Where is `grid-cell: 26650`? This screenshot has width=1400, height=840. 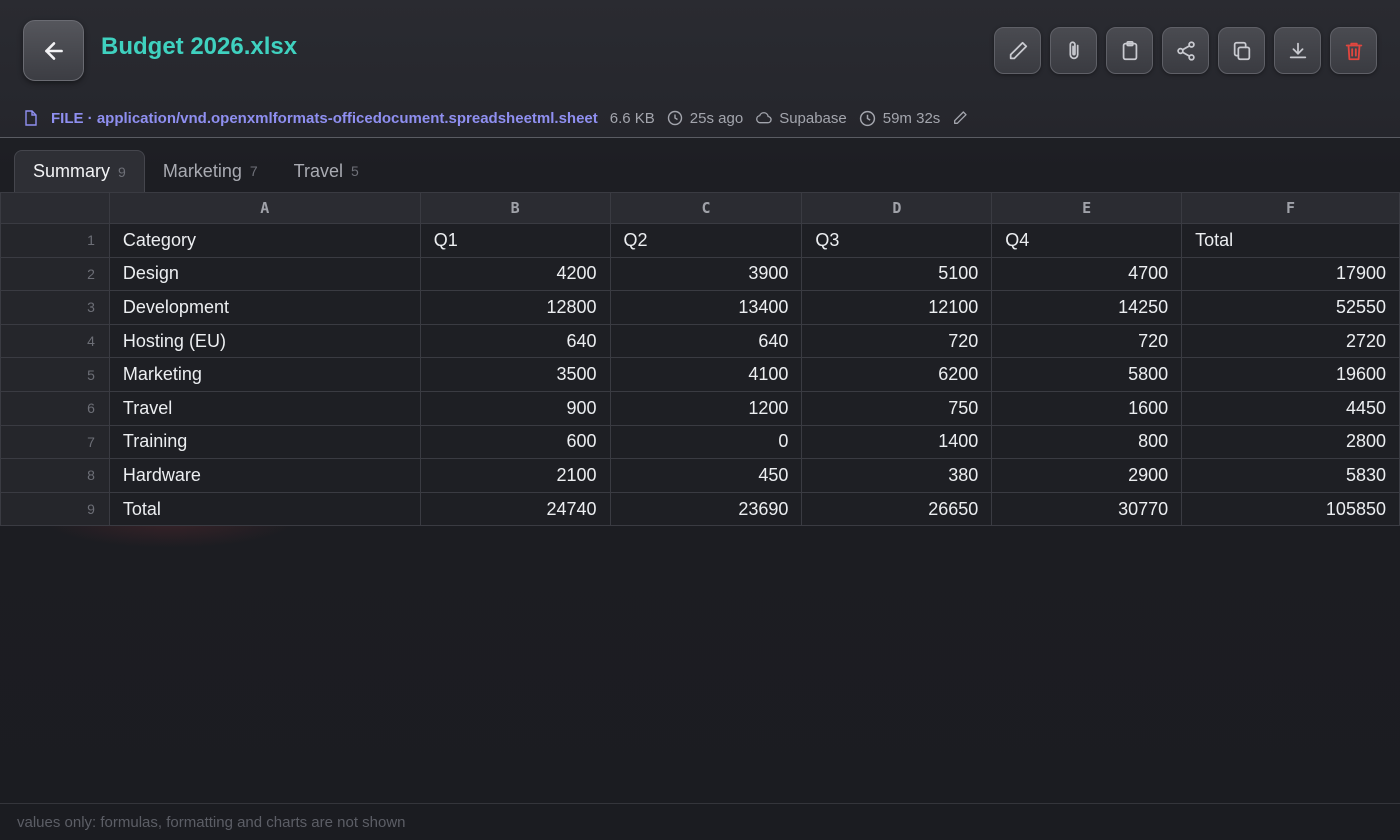 grid-cell: 26650 is located at coordinates (897, 509).